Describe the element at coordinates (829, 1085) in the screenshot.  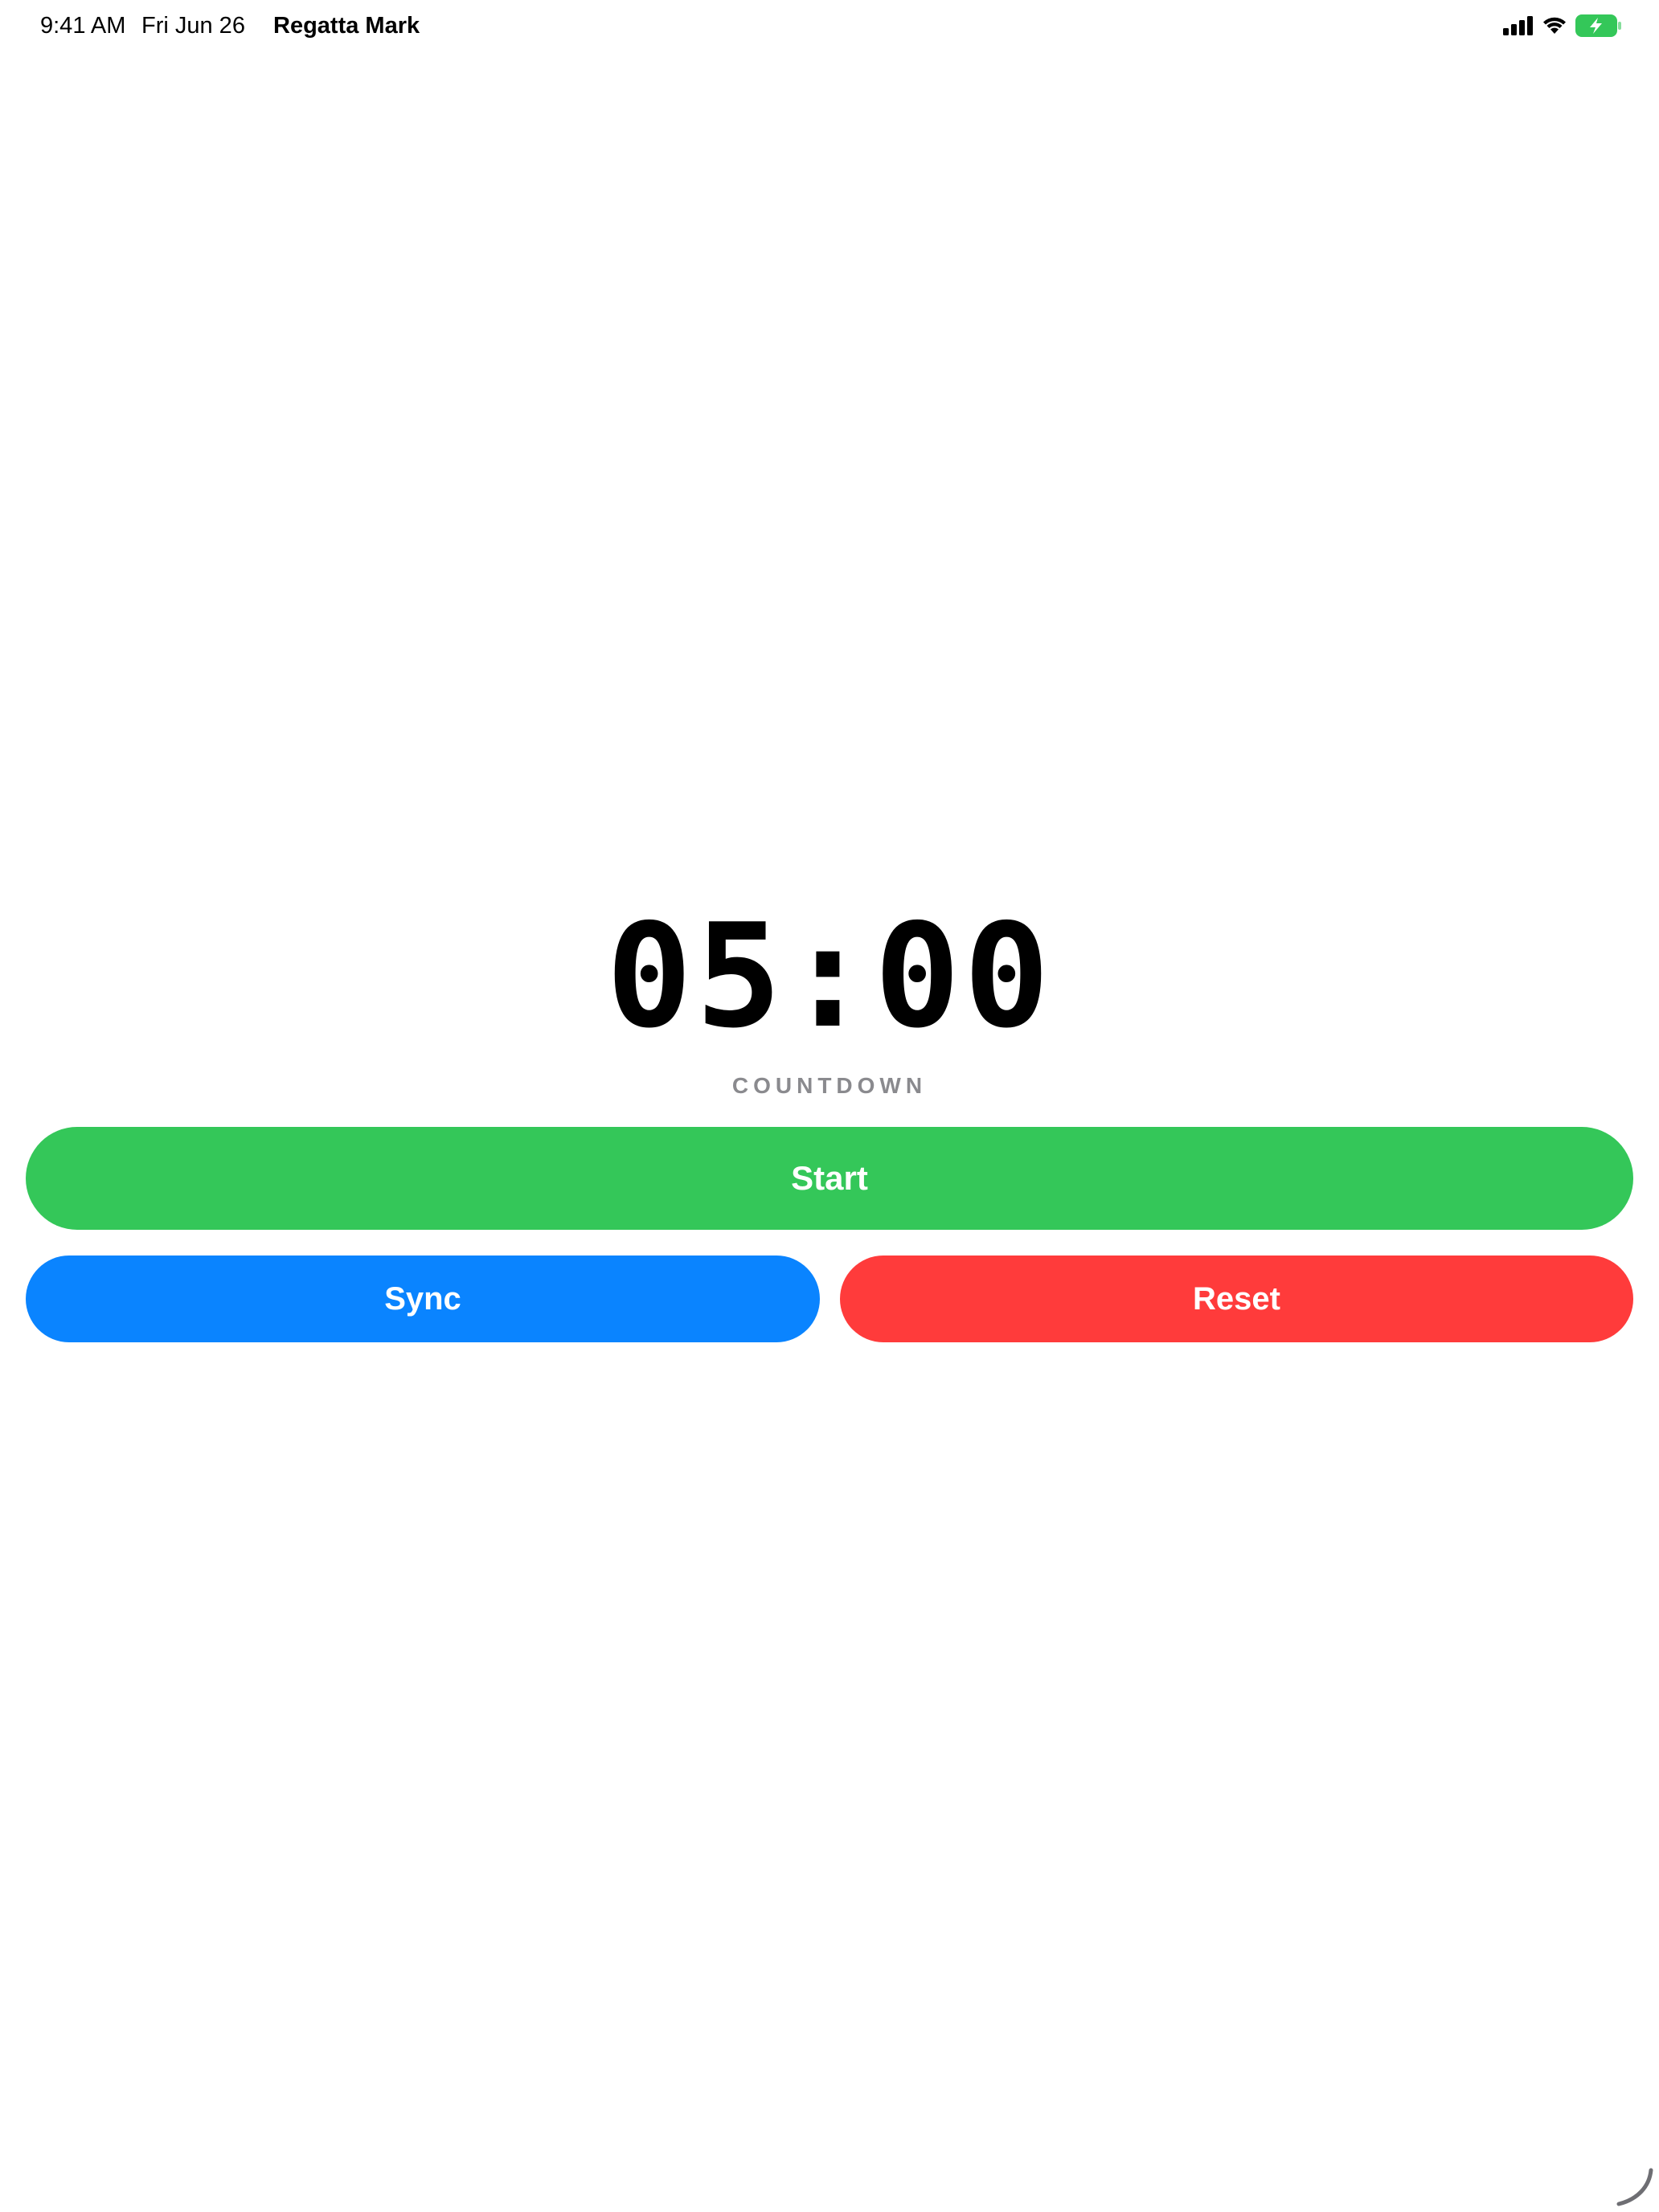
I see `timer-caption: COUNTDOWN` at that location.